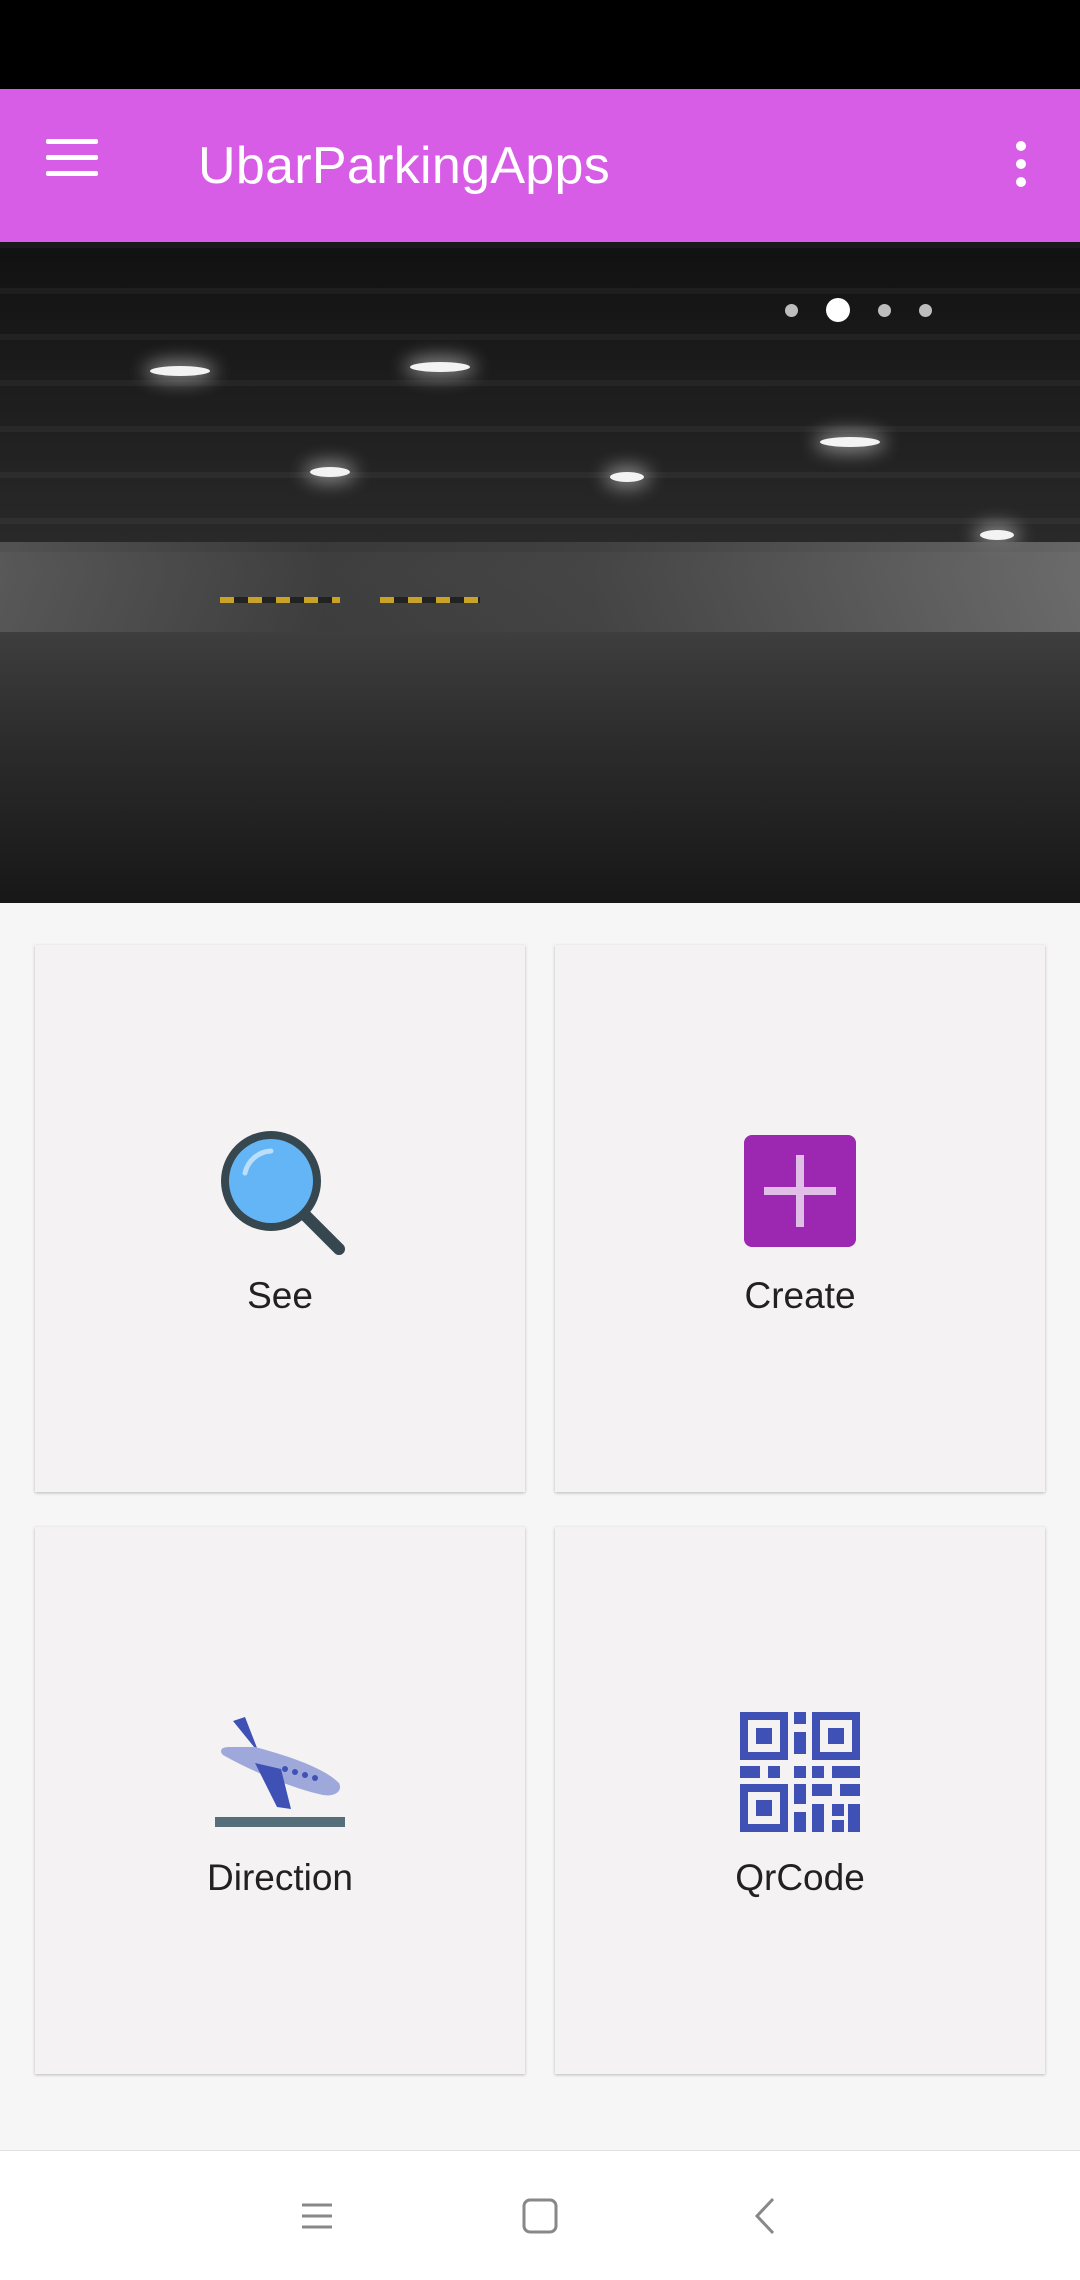 The height and width of the screenshot is (2280, 1080). I want to click on banner-wall, so click(540, 587).